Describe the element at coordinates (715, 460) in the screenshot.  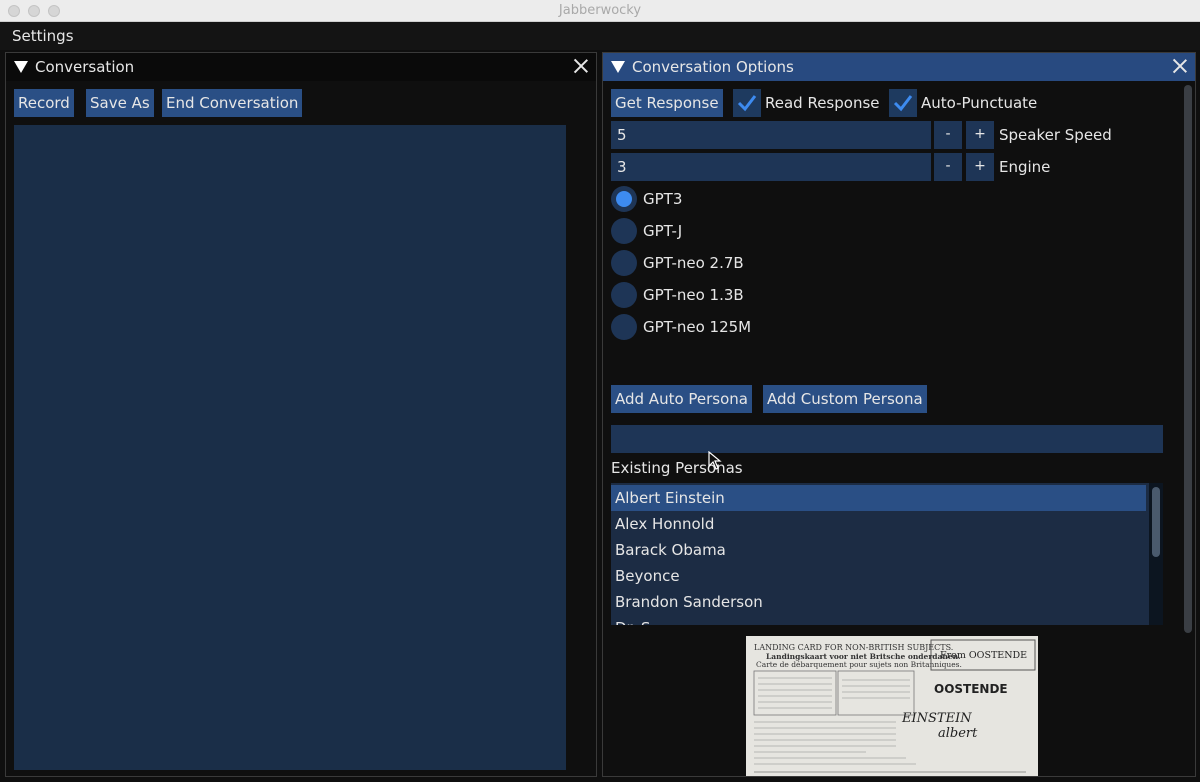
I see `mouse-cursor-icon` at that location.